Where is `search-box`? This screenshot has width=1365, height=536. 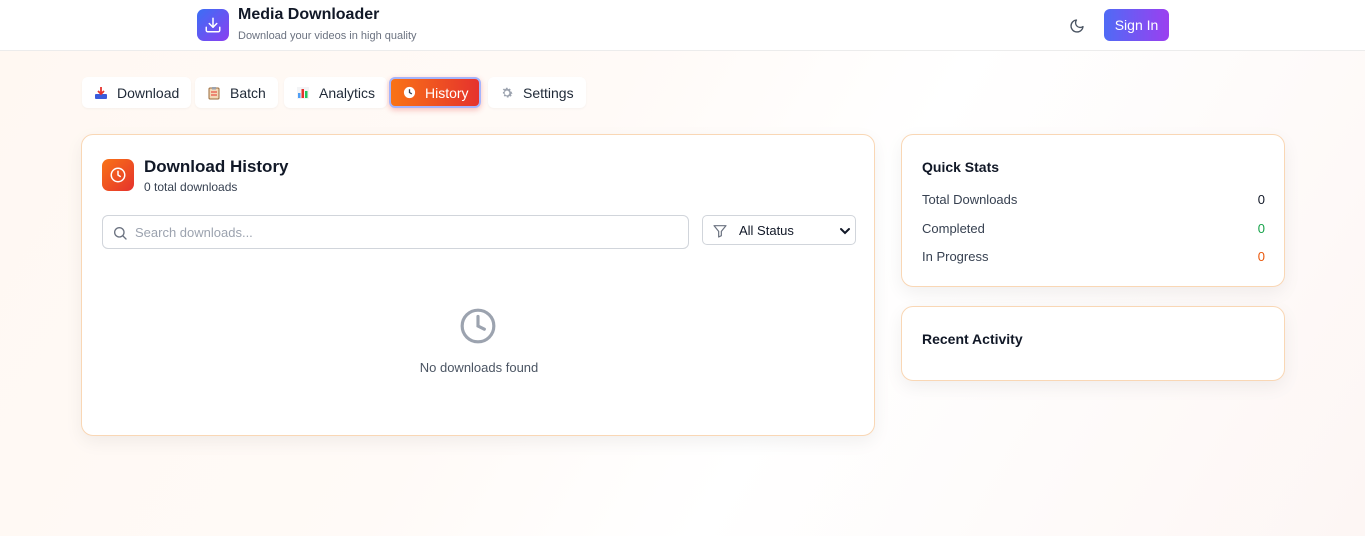 search-box is located at coordinates (395, 232).